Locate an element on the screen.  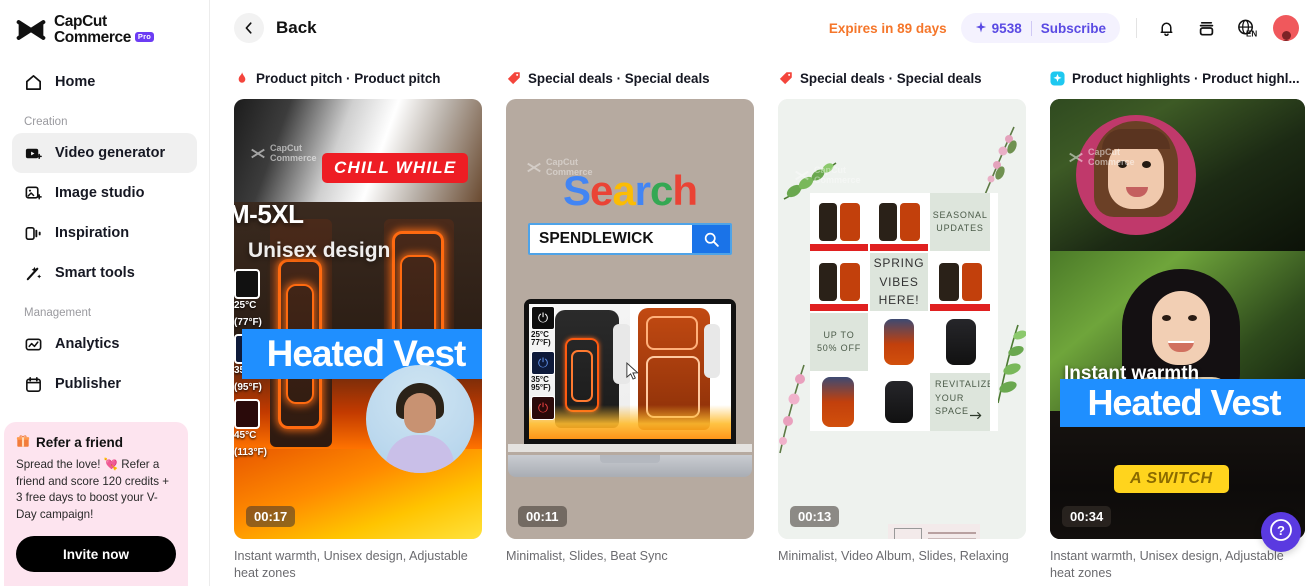
sidebar-item-video-generator: Video generator is located at coordinates (104, 153).